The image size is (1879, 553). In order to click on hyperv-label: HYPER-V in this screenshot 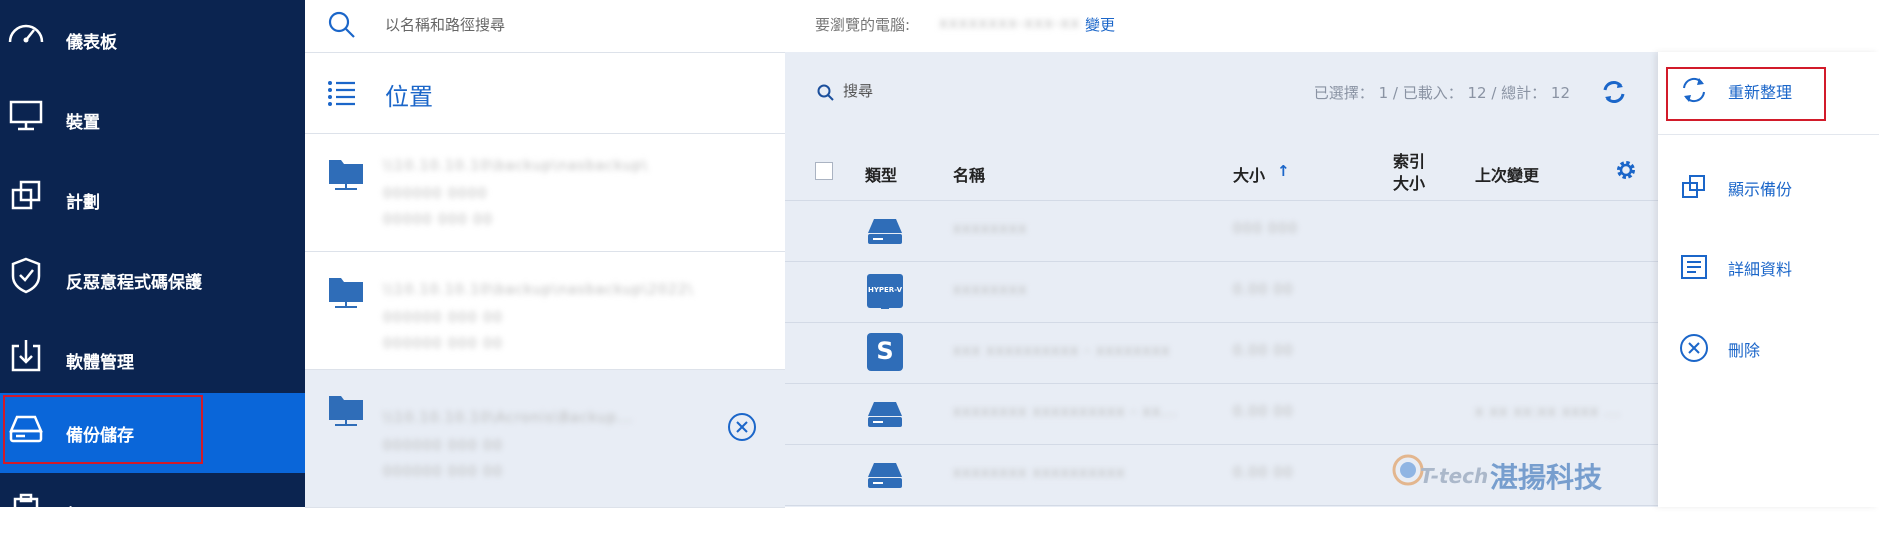, I will do `click(885, 290)`.